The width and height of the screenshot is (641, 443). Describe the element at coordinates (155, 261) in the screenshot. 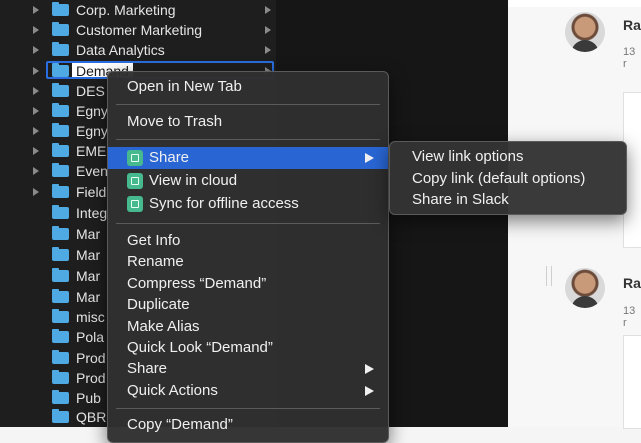

I see `menu-item-label: Rename` at that location.